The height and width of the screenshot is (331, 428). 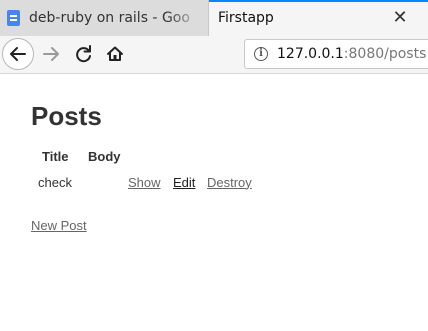 What do you see at coordinates (55, 182) in the screenshot?
I see `post-title-cell: check` at bounding box center [55, 182].